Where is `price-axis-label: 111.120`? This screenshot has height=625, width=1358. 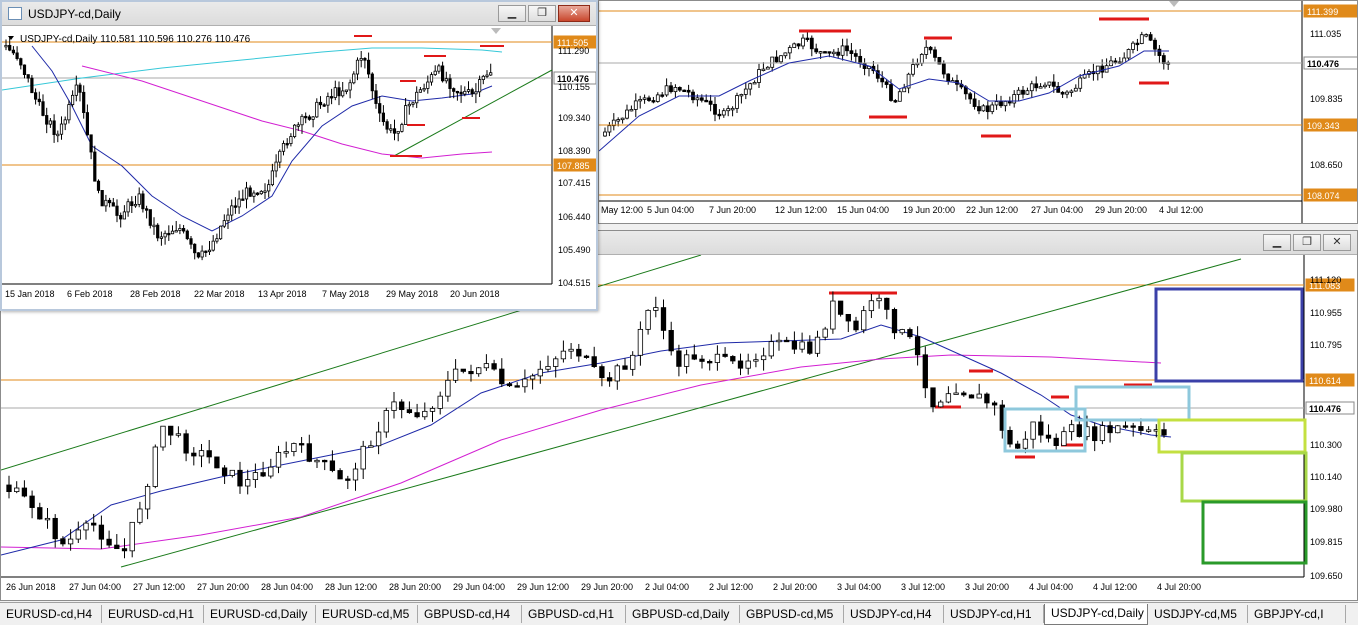
price-axis-label: 111.120 is located at coordinates (1325, 280).